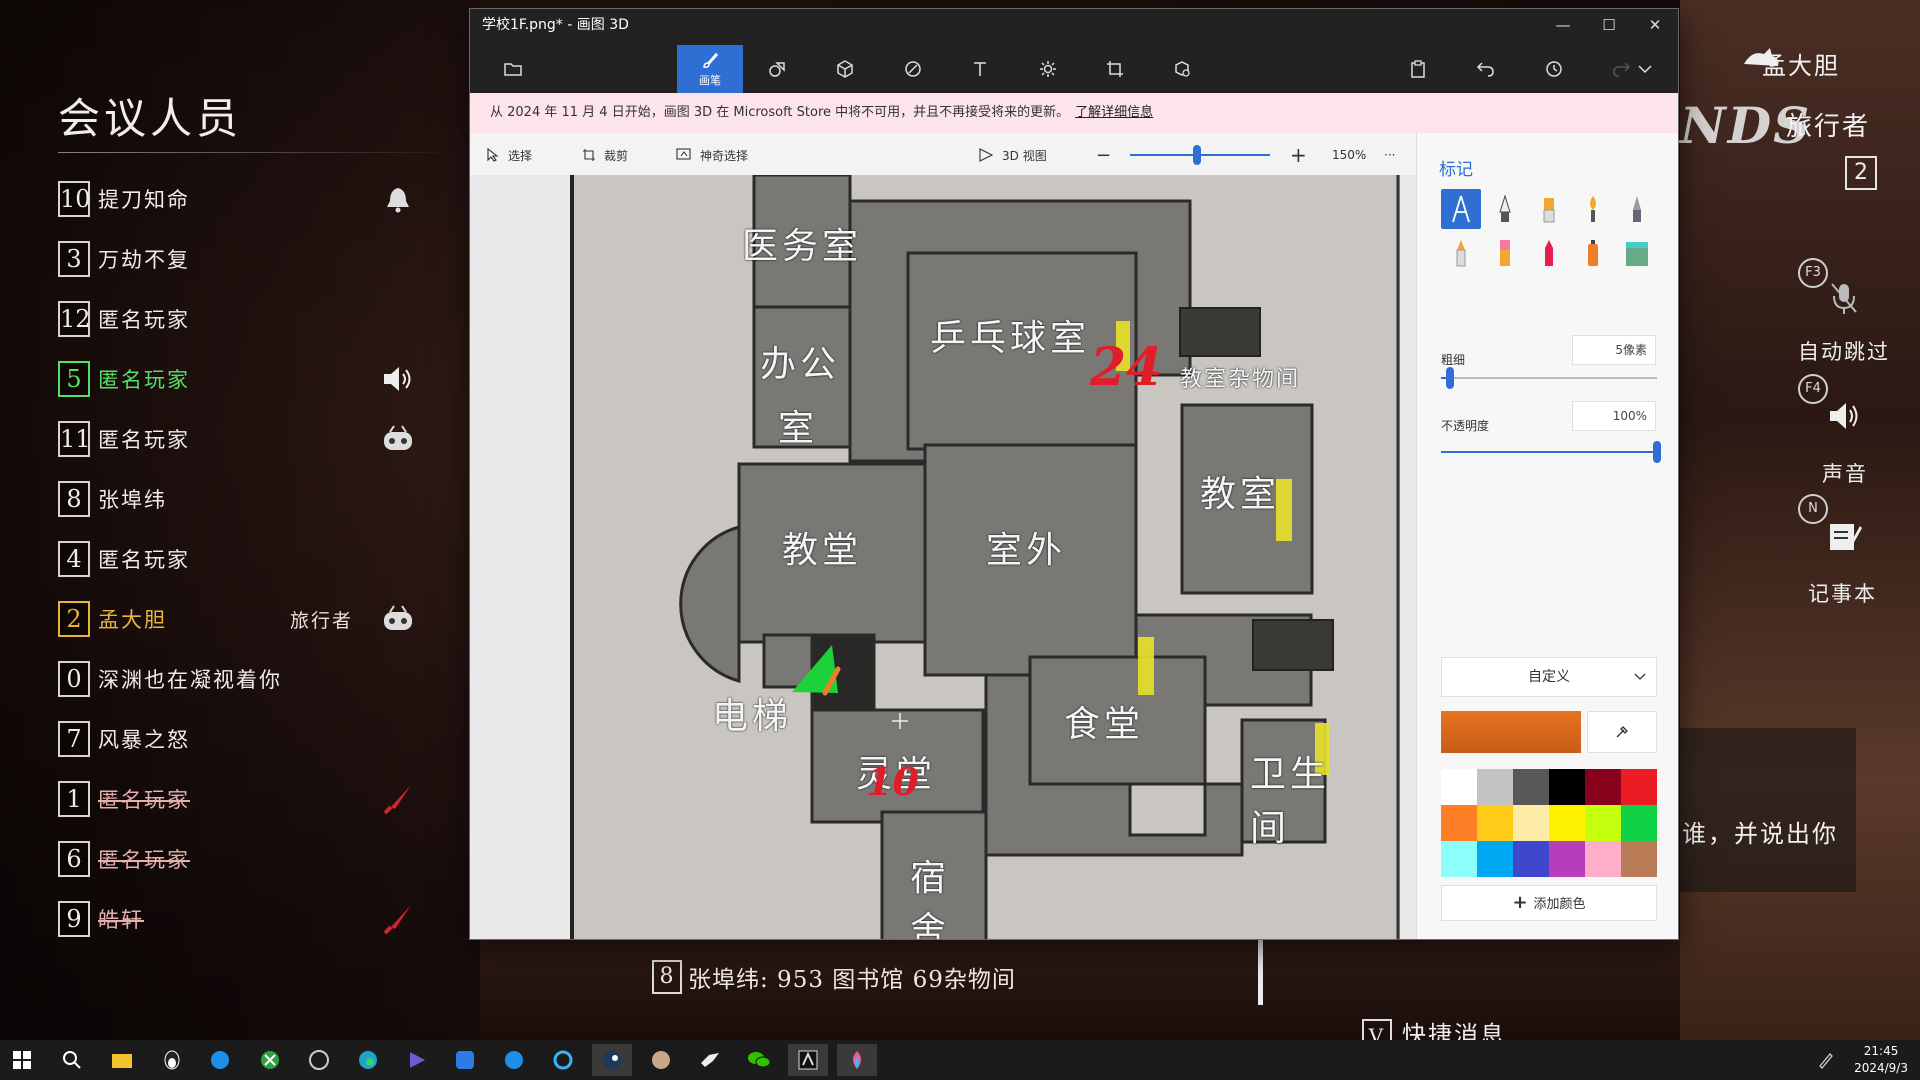  What do you see at coordinates (605, 155) in the screenshot?
I see `crop-button: 裁剪` at bounding box center [605, 155].